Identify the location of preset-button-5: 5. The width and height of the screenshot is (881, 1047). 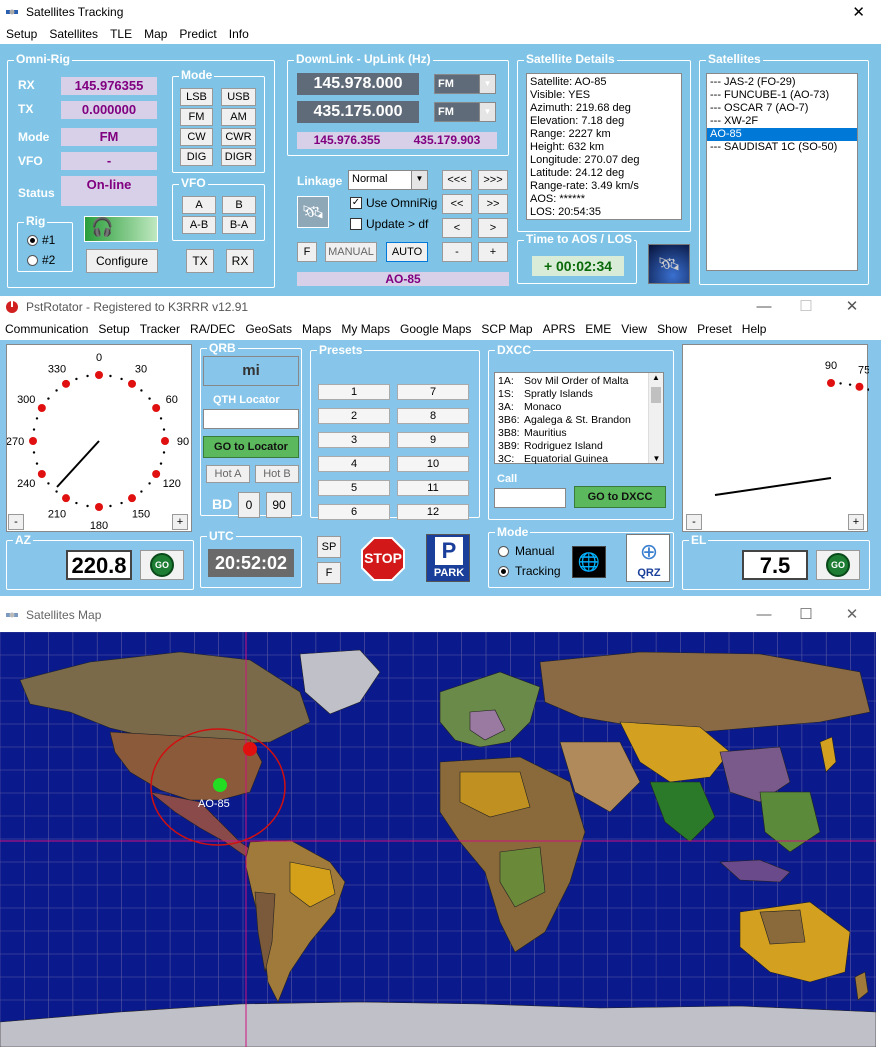
(354, 488).